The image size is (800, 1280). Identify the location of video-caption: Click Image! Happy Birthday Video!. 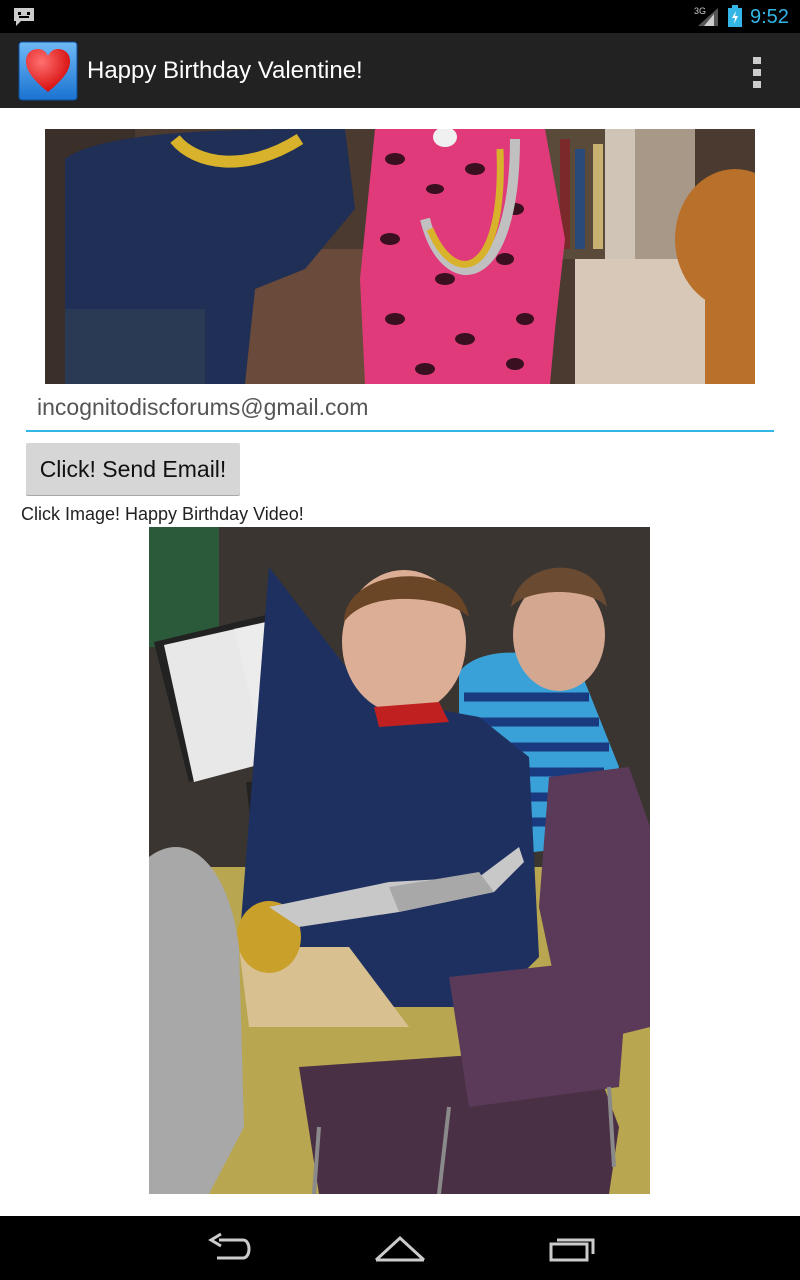
(162, 514).